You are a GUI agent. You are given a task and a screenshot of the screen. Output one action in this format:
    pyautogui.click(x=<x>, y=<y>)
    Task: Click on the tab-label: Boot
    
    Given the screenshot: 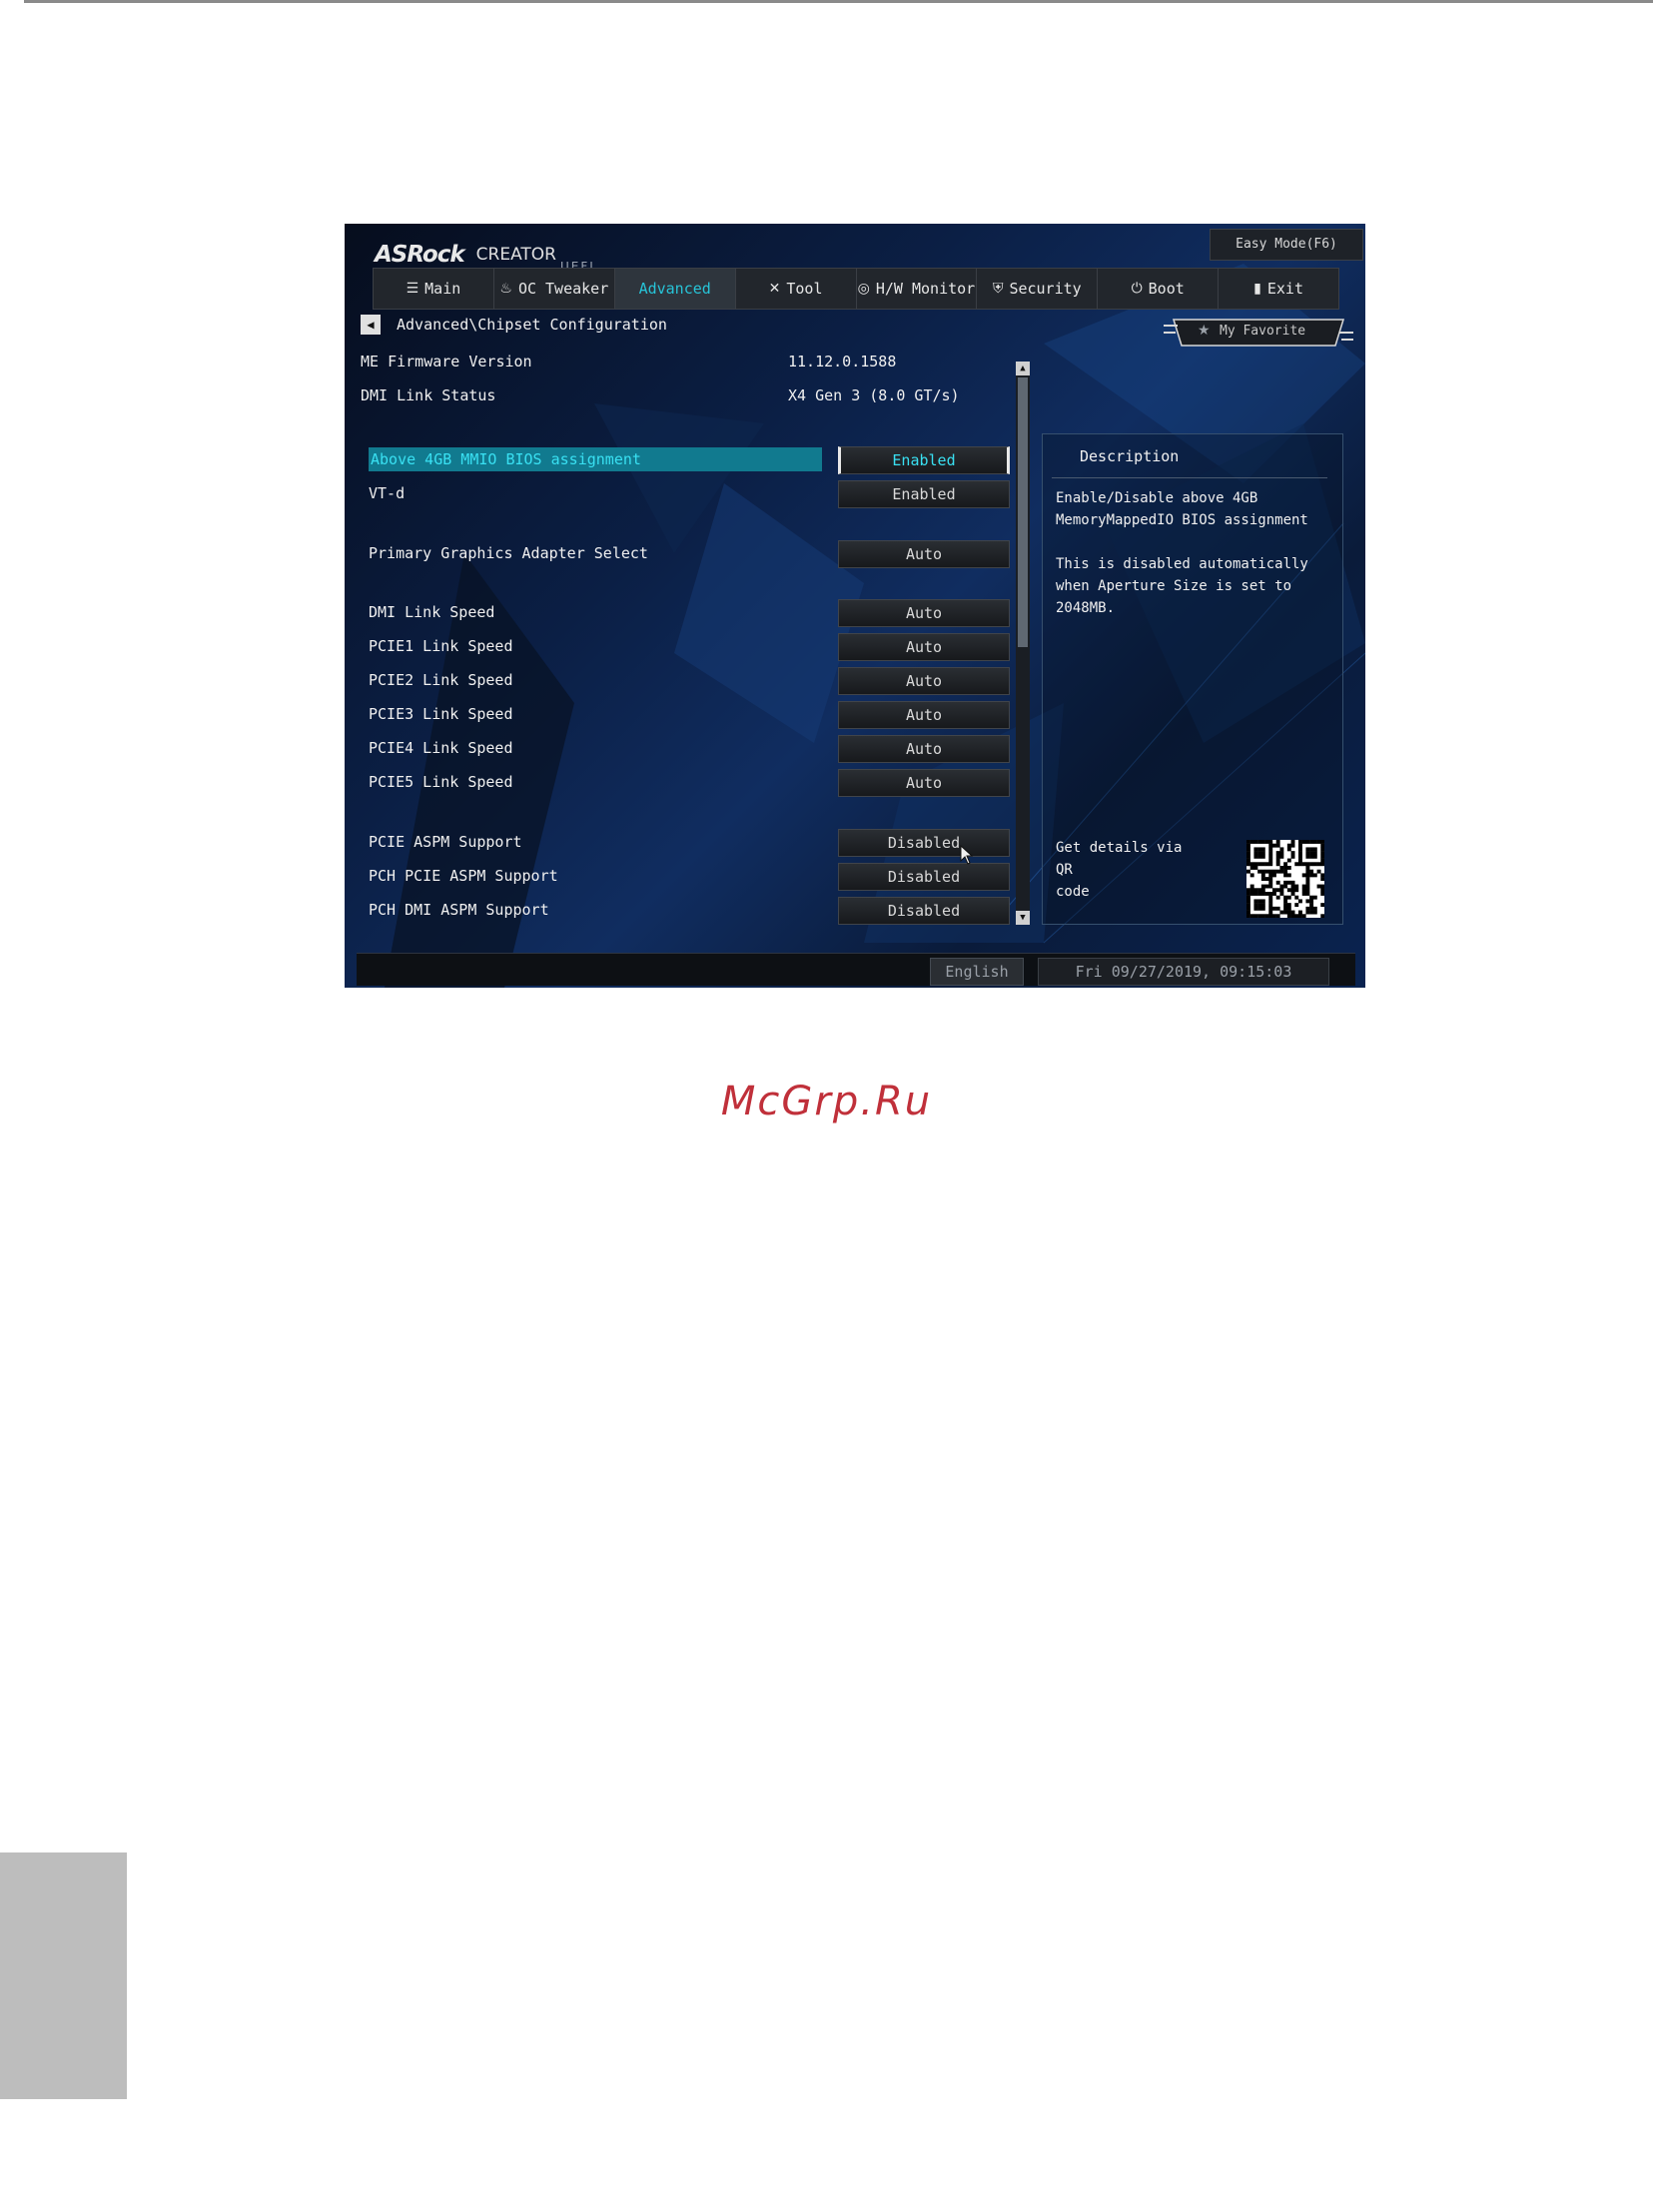 What is the action you would take?
    pyautogui.click(x=1166, y=289)
    